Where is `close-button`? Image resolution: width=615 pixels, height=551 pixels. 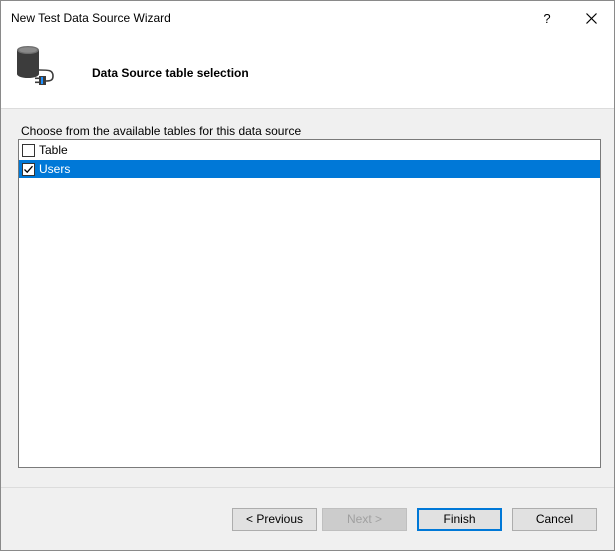 close-button is located at coordinates (591, 18).